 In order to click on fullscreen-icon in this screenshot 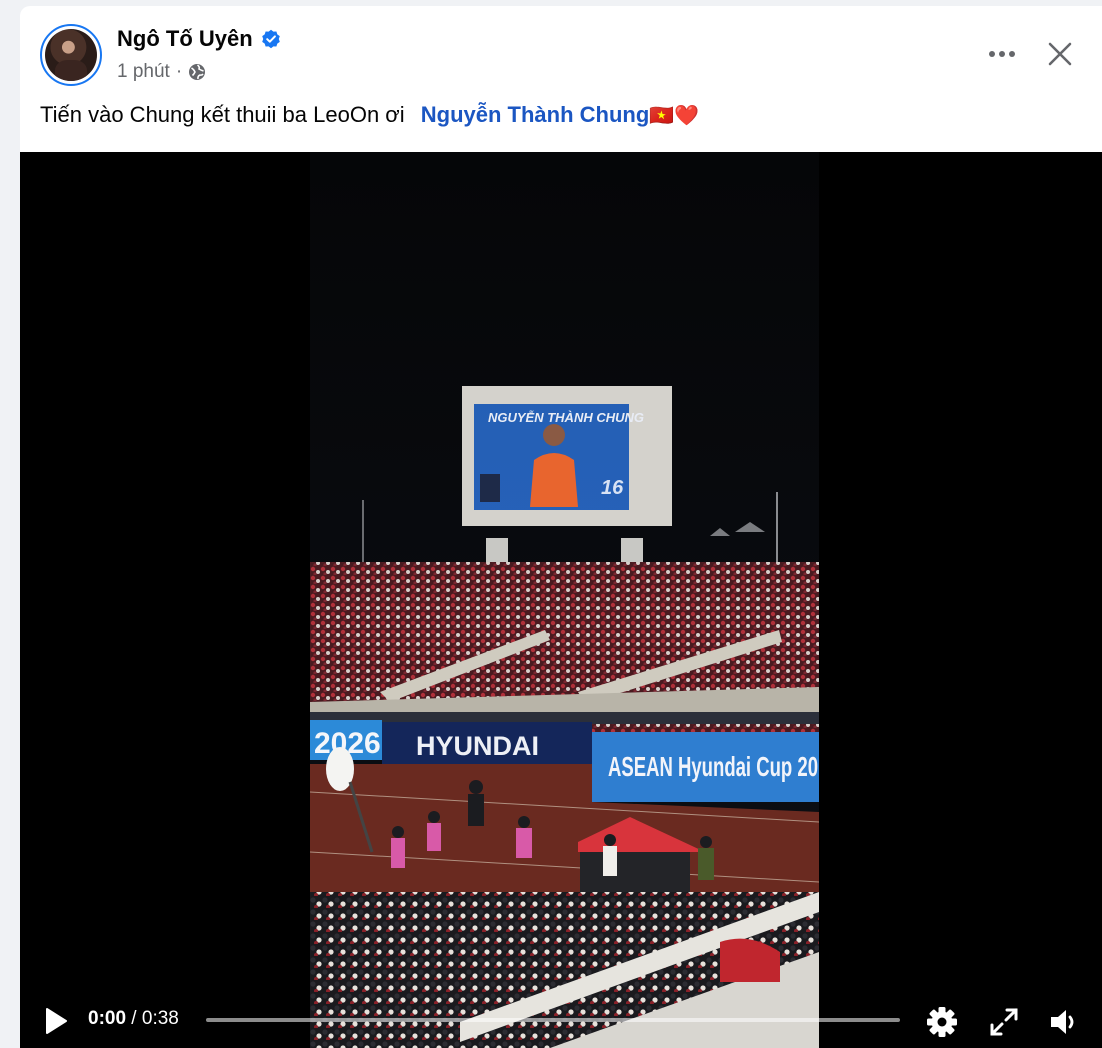, I will do `click(1004, 1022)`.